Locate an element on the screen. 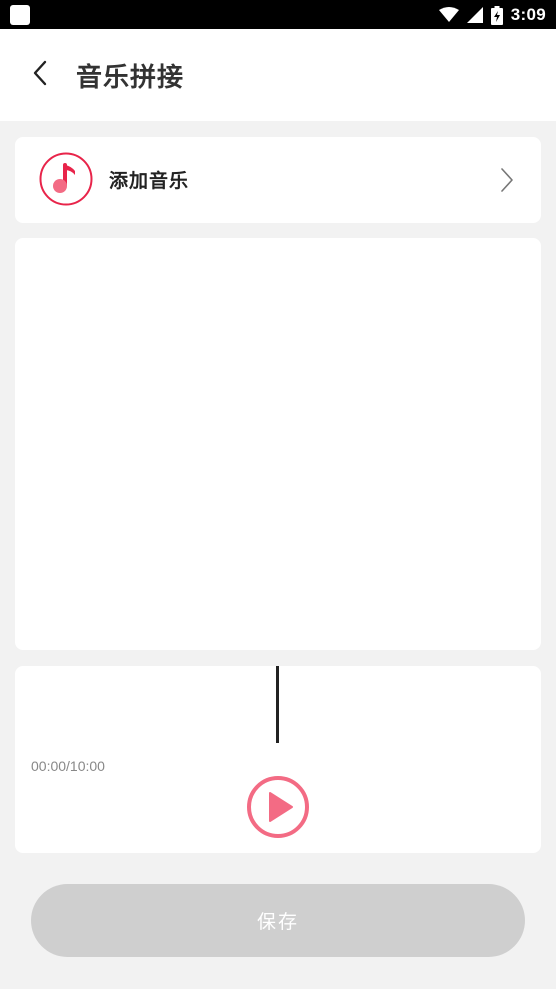 The width and height of the screenshot is (556, 989). back-button is located at coordinates (40, 73).